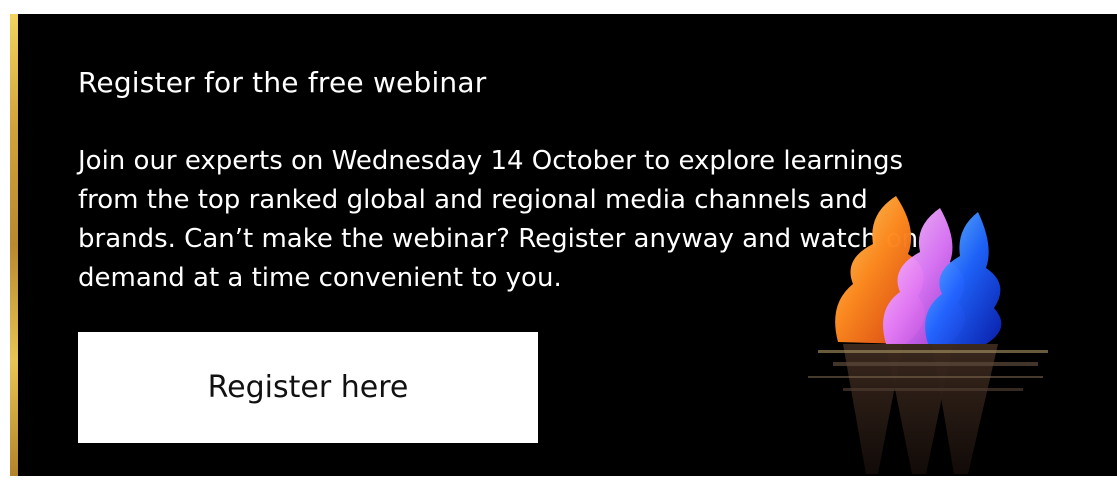 Image resolution: width=1117 pixels, height=486 pixels. Describe the element at coordinates (14, 245) in the screenshot. I see `gold-edge-accent` at that location.